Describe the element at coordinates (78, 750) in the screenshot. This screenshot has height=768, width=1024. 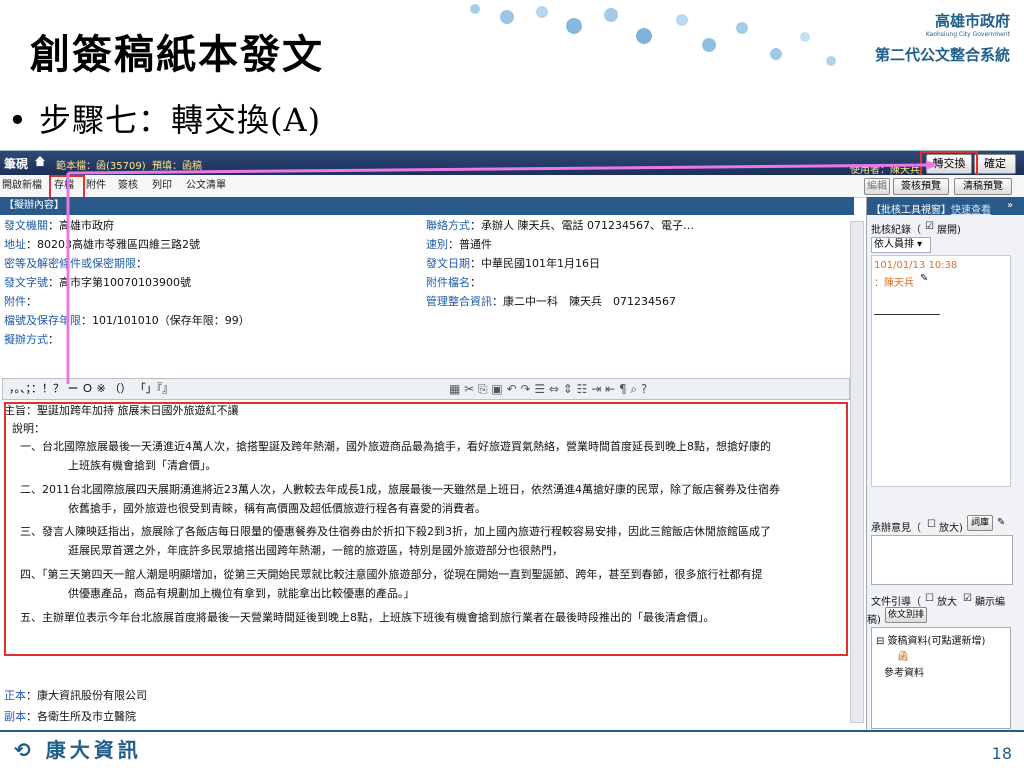
I see `footer-company-logo: ⟲ 康大資訊` at that location.